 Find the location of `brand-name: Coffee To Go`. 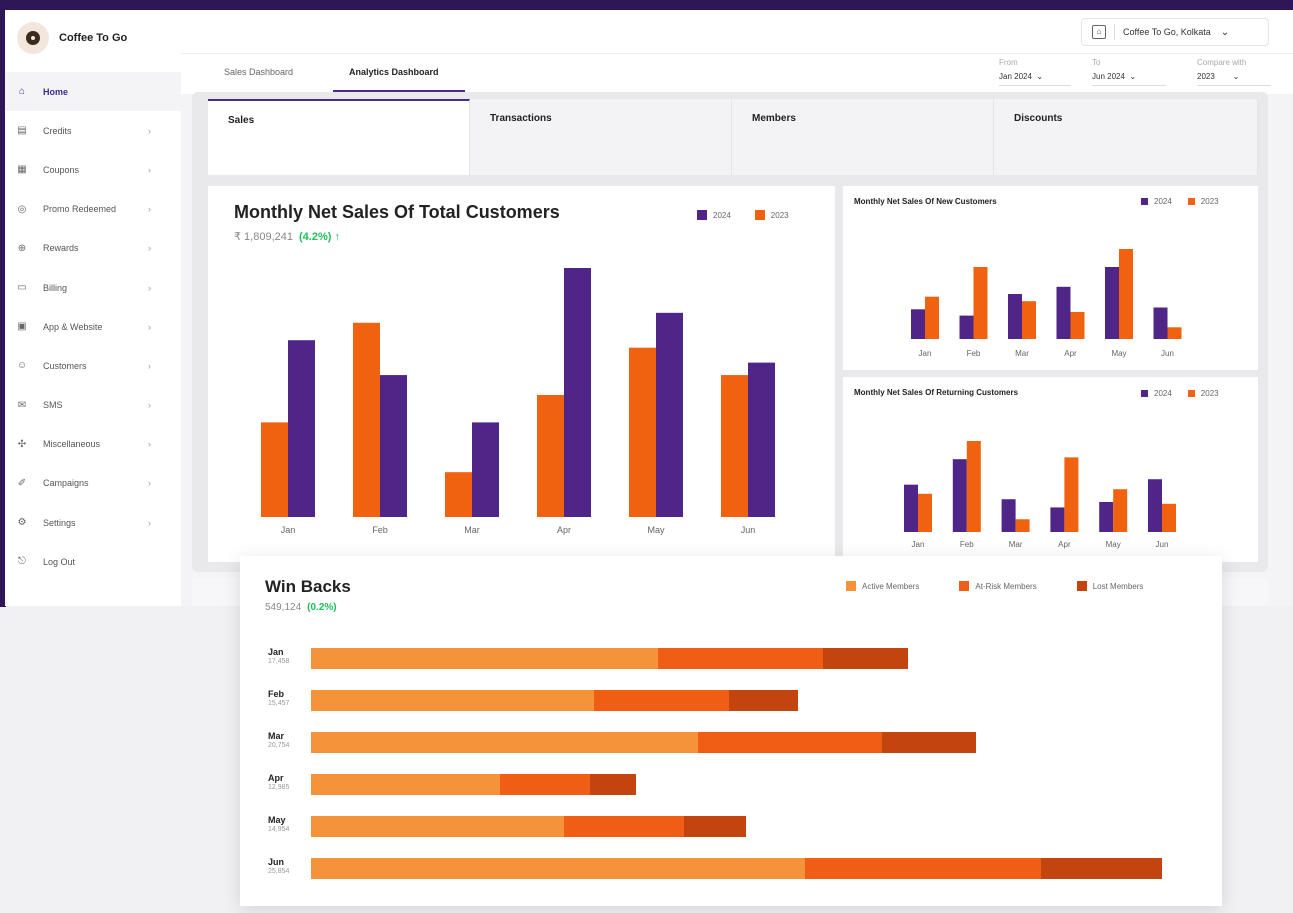

brand-name: Coffee To Go is located at coordinates (93, 38).